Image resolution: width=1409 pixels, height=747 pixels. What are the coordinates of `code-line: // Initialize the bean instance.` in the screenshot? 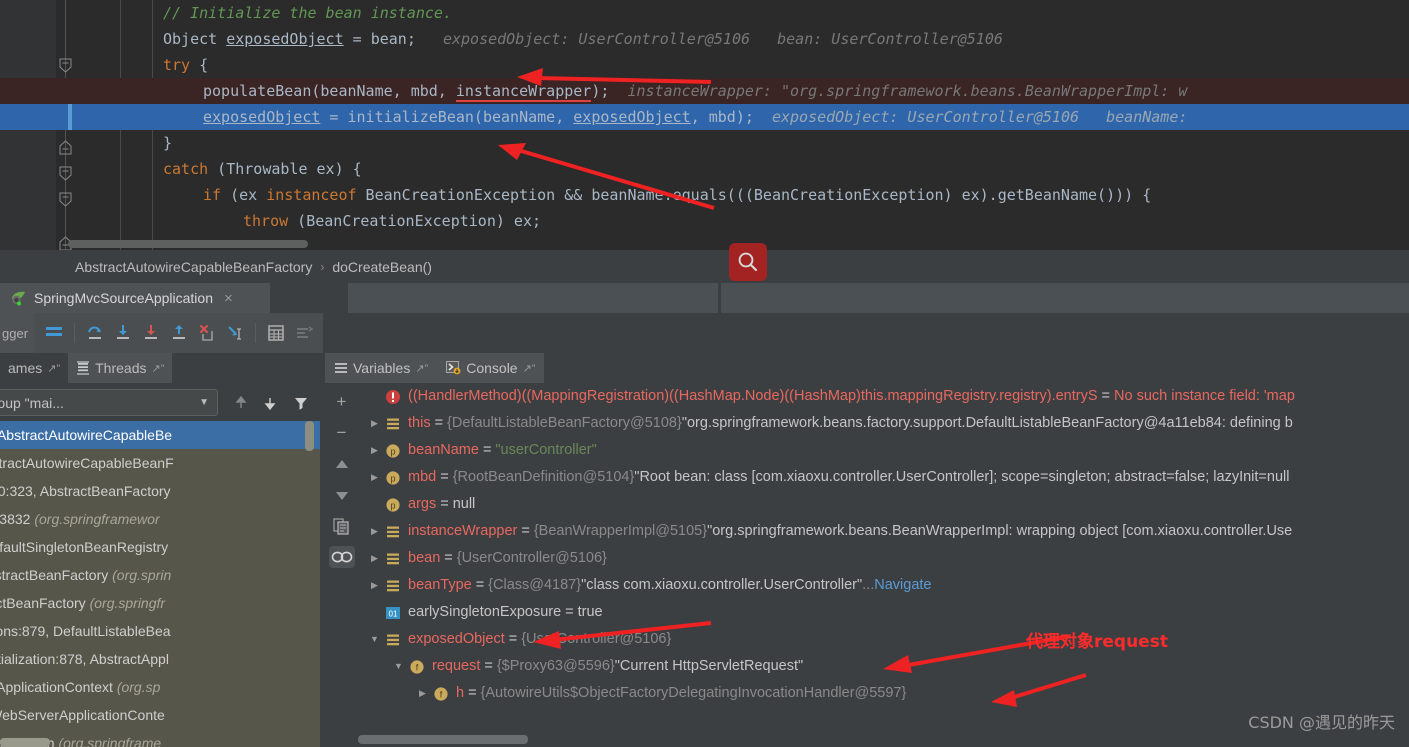 It's located at (704, 13).